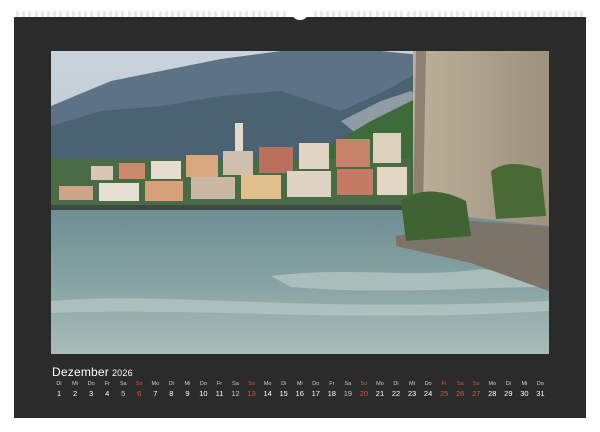  I want to click on day-number: 16, so click(299, 393).